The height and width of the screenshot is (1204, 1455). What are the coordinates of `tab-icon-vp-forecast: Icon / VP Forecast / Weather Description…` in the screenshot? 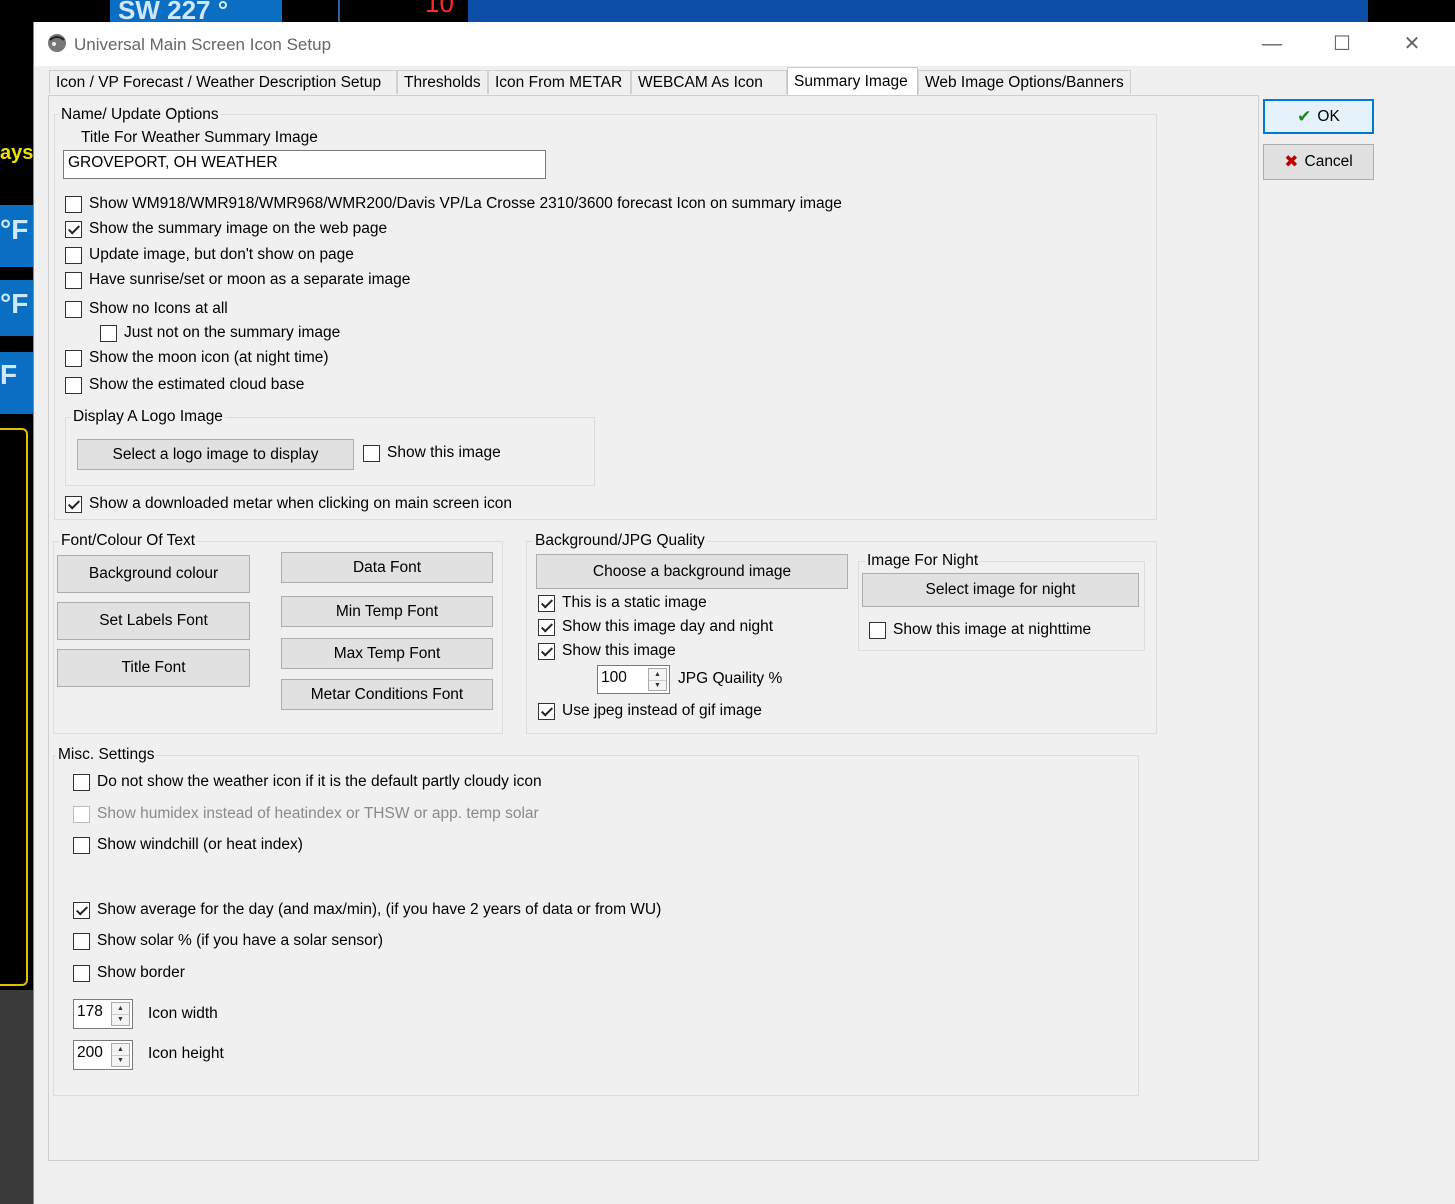 It's located at (223, 82).